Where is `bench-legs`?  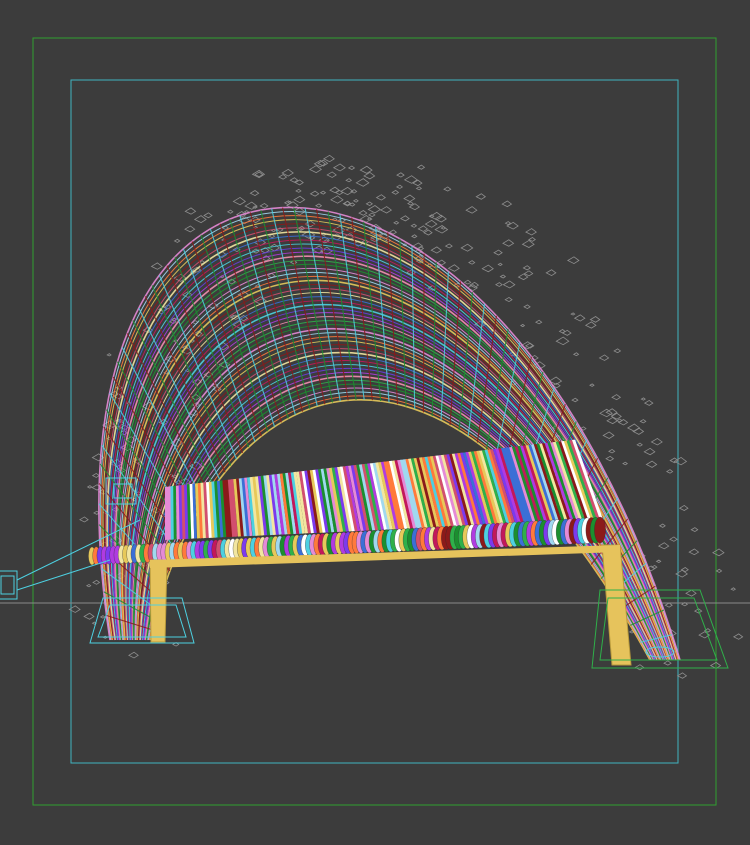 bench-legs is located at coordinates (390, 605).